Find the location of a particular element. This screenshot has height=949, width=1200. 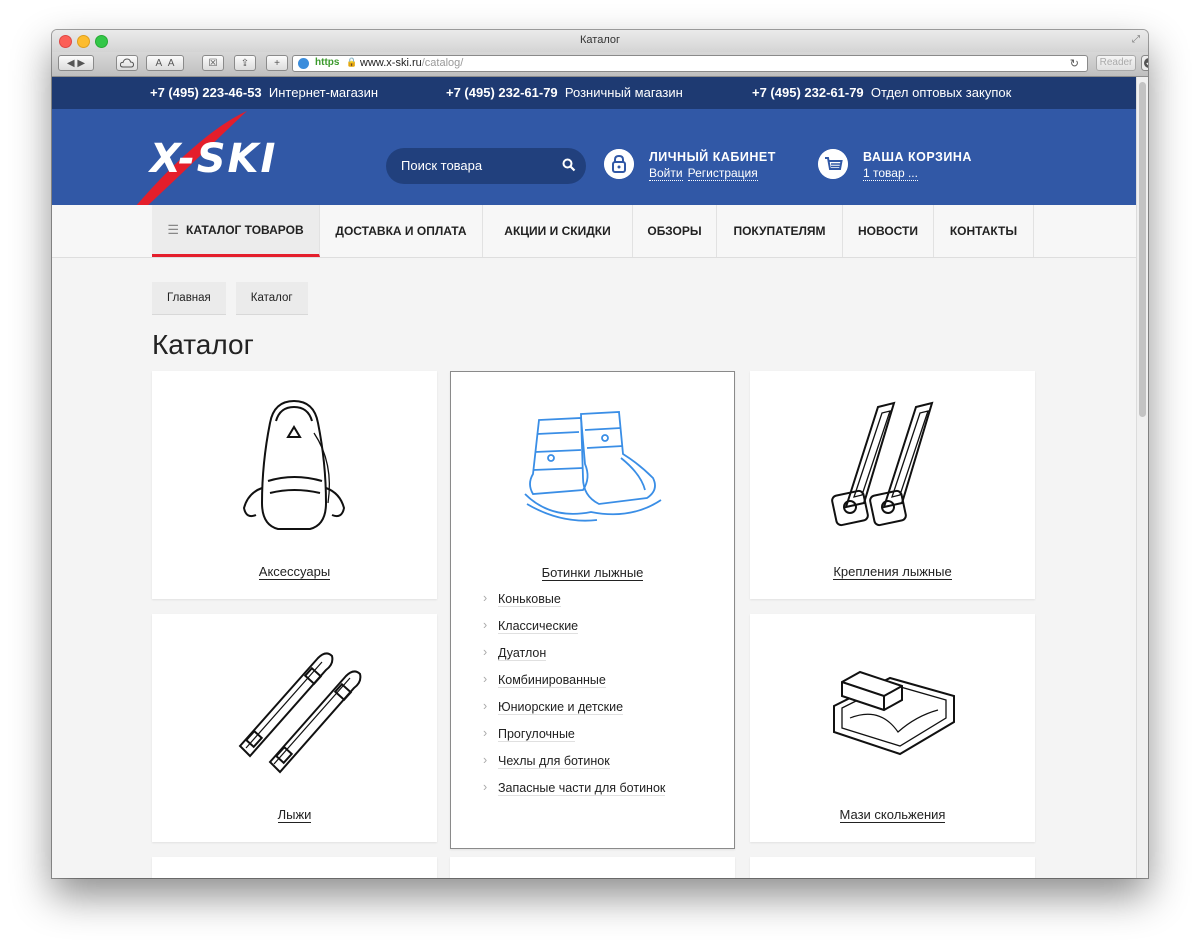

phone-retail-store: +7 (495) 232-61-79 Розничный магазин is located at coordinates (564, 92).